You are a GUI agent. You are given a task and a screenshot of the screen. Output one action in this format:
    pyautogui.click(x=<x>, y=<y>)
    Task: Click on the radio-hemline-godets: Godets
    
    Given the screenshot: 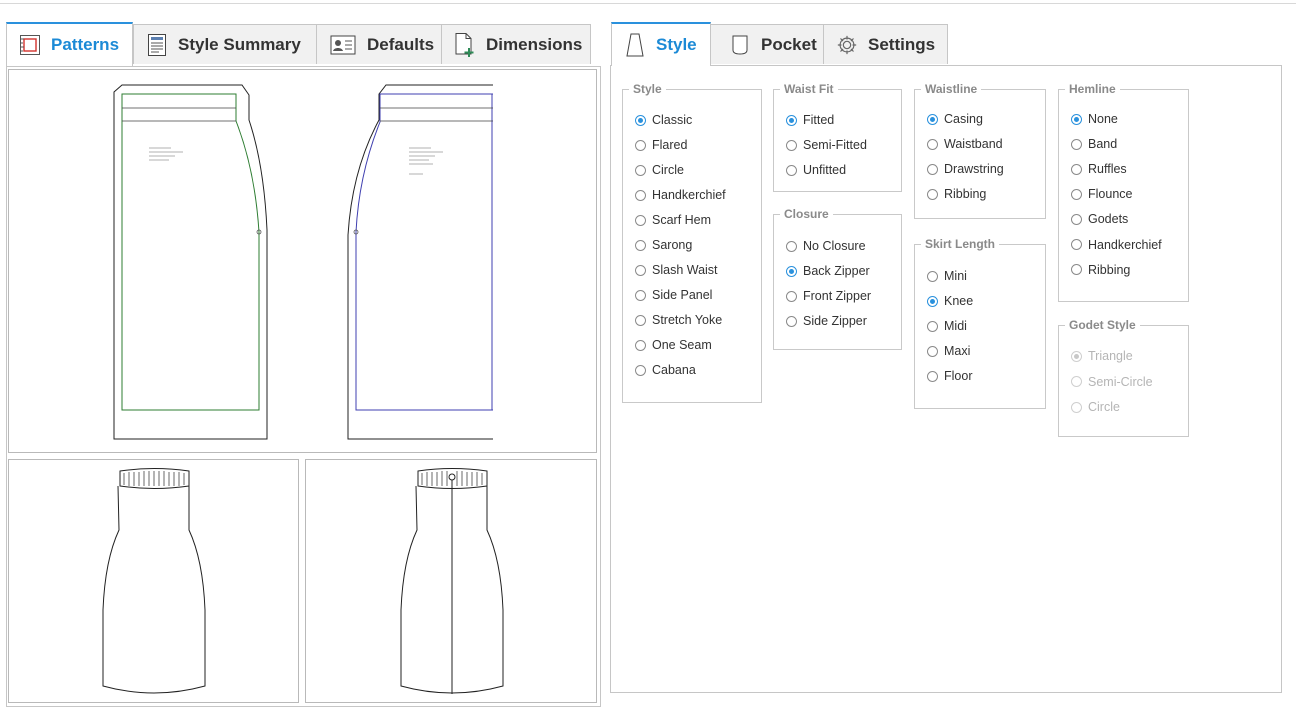 What is the action you would take?
    pyautogui.click(x=1099, y=219)
    